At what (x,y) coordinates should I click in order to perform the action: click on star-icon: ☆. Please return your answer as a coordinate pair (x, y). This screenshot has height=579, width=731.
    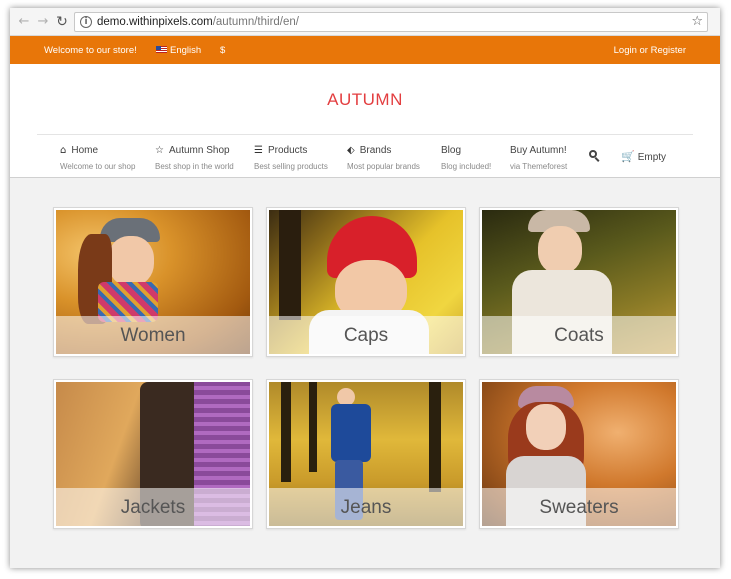
    Looking at the image, I should click on (159, 150).